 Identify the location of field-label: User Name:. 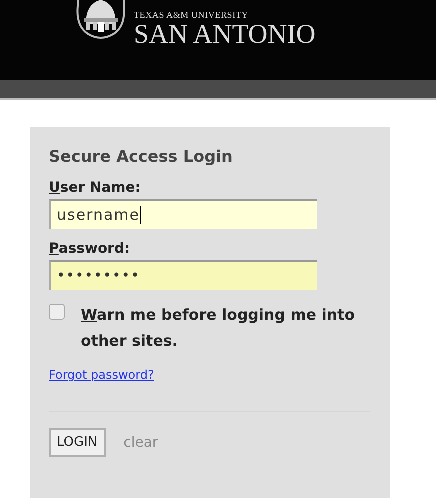
(95, 188).